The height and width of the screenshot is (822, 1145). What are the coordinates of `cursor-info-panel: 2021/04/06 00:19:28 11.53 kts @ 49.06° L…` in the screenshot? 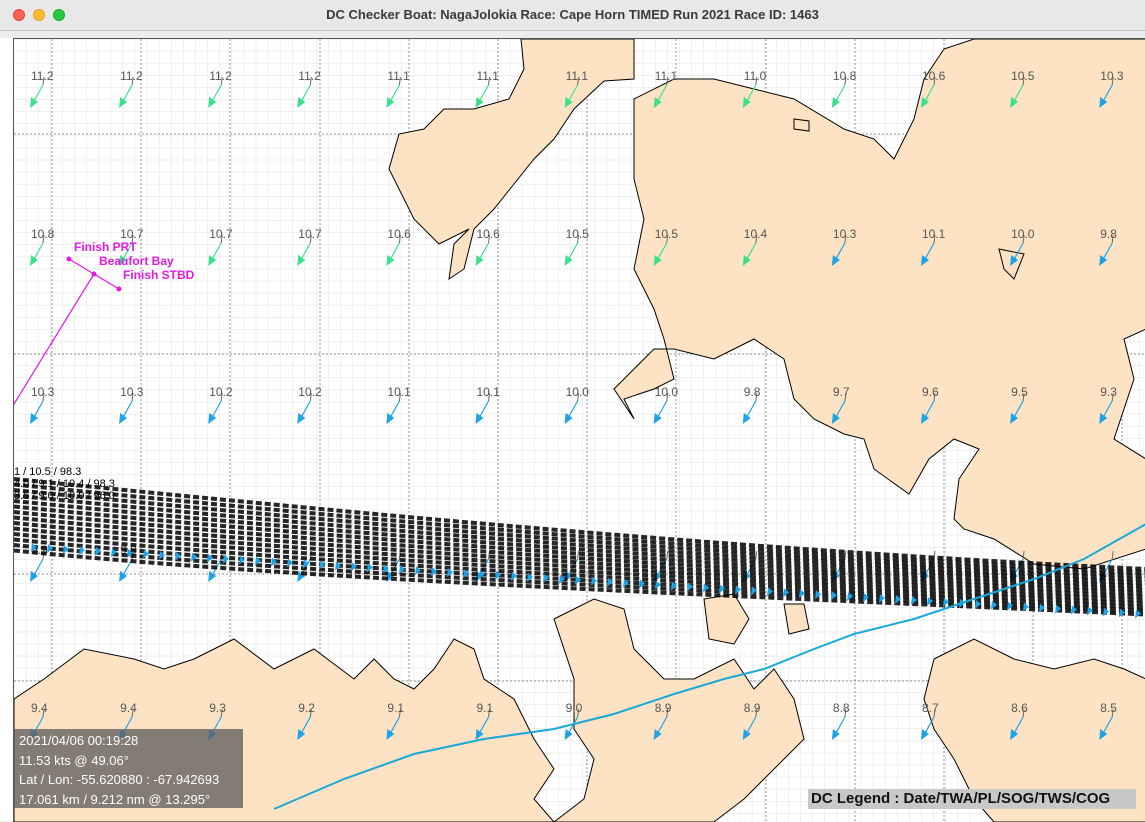 It's located at (128, 768).